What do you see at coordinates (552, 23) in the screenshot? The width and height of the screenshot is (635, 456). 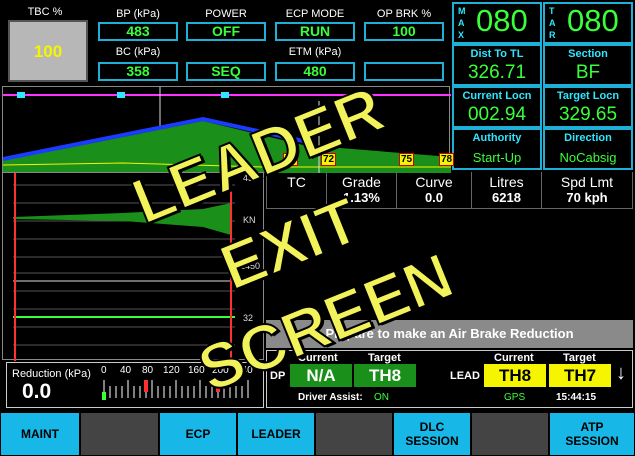 I see `tar-letter-a: A` at bounding box center [552, 23].